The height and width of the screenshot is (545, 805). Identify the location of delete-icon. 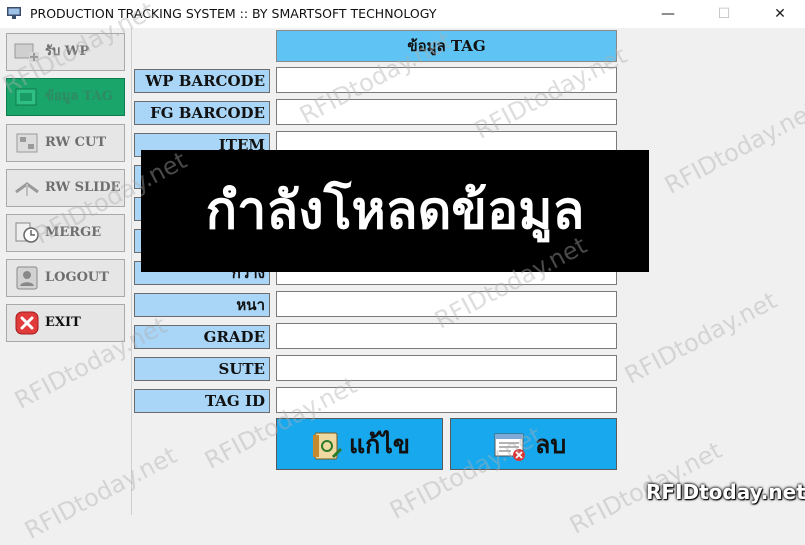
(509, 447).